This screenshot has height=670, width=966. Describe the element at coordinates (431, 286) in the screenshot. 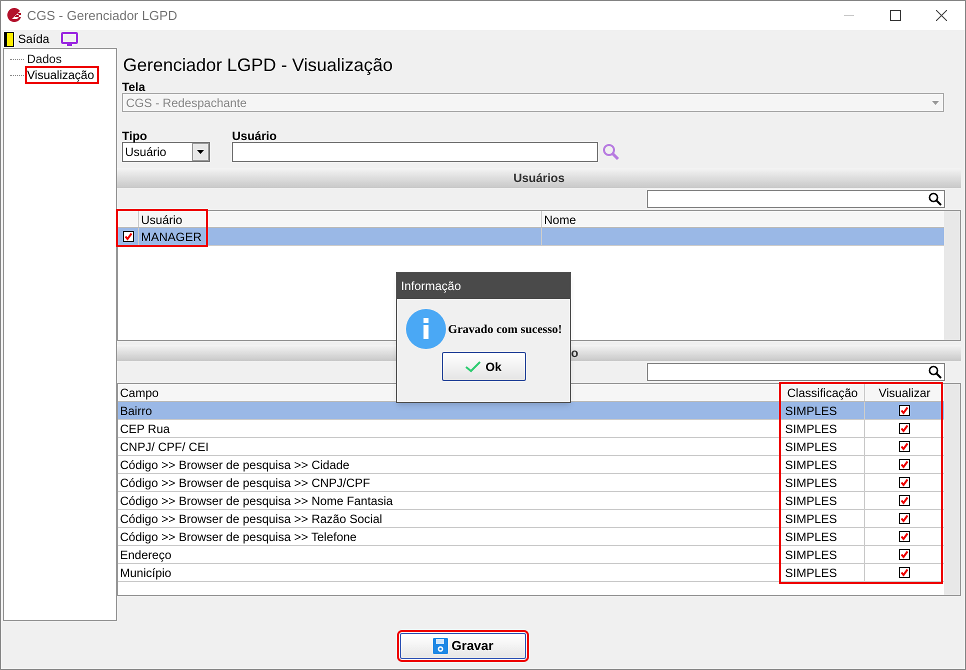

I see `dialog-title: Informação` at that location.